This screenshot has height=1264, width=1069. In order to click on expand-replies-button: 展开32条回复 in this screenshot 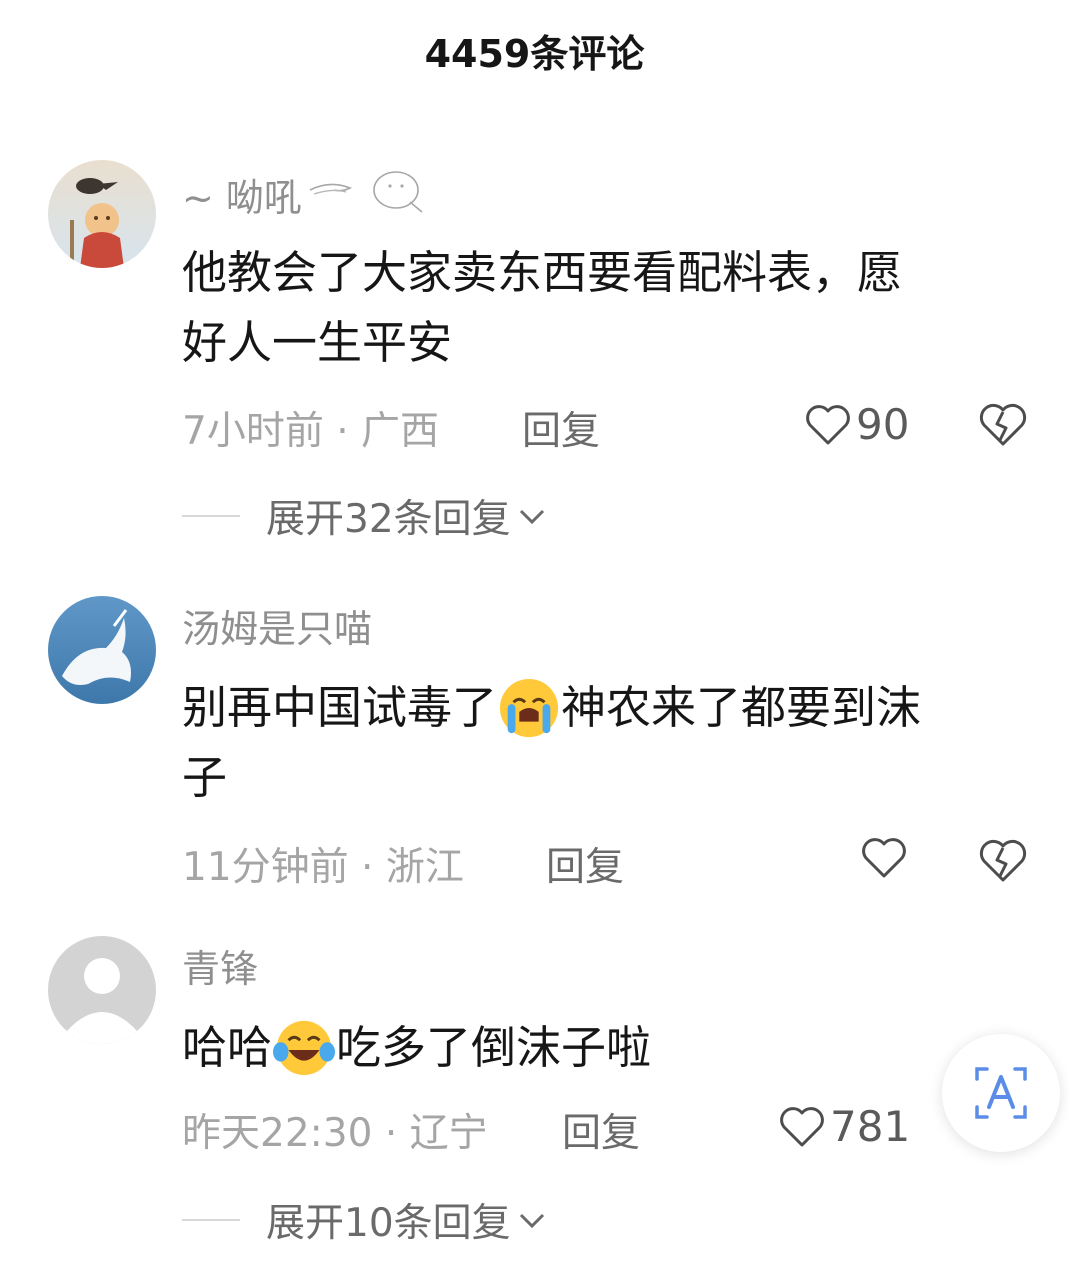, I will do `click(365, 516)`.